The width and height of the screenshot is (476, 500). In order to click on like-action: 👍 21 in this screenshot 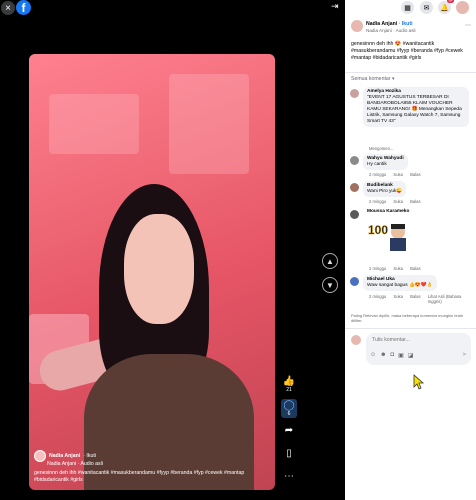, I will do `click(289, 384)`.